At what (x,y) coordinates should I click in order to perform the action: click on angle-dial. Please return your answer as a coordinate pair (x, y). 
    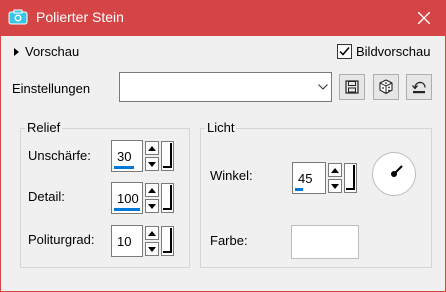
    Looking at the image, I should click on (394, 174).